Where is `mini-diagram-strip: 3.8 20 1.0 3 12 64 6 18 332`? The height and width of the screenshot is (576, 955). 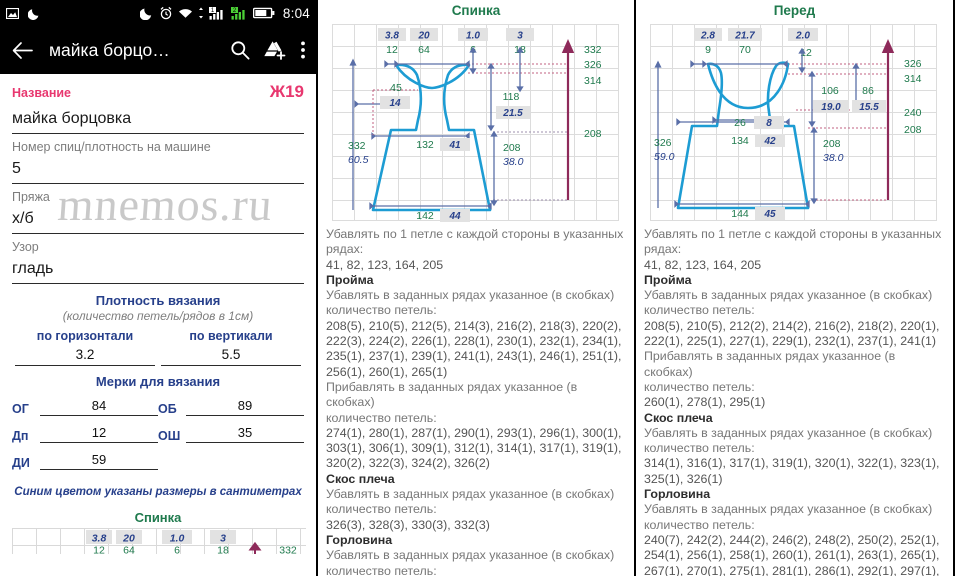 mini-diagram-strip: 3.8 20 1.0 3 12 64 6 18 332 is located at coordinates (159, 542).